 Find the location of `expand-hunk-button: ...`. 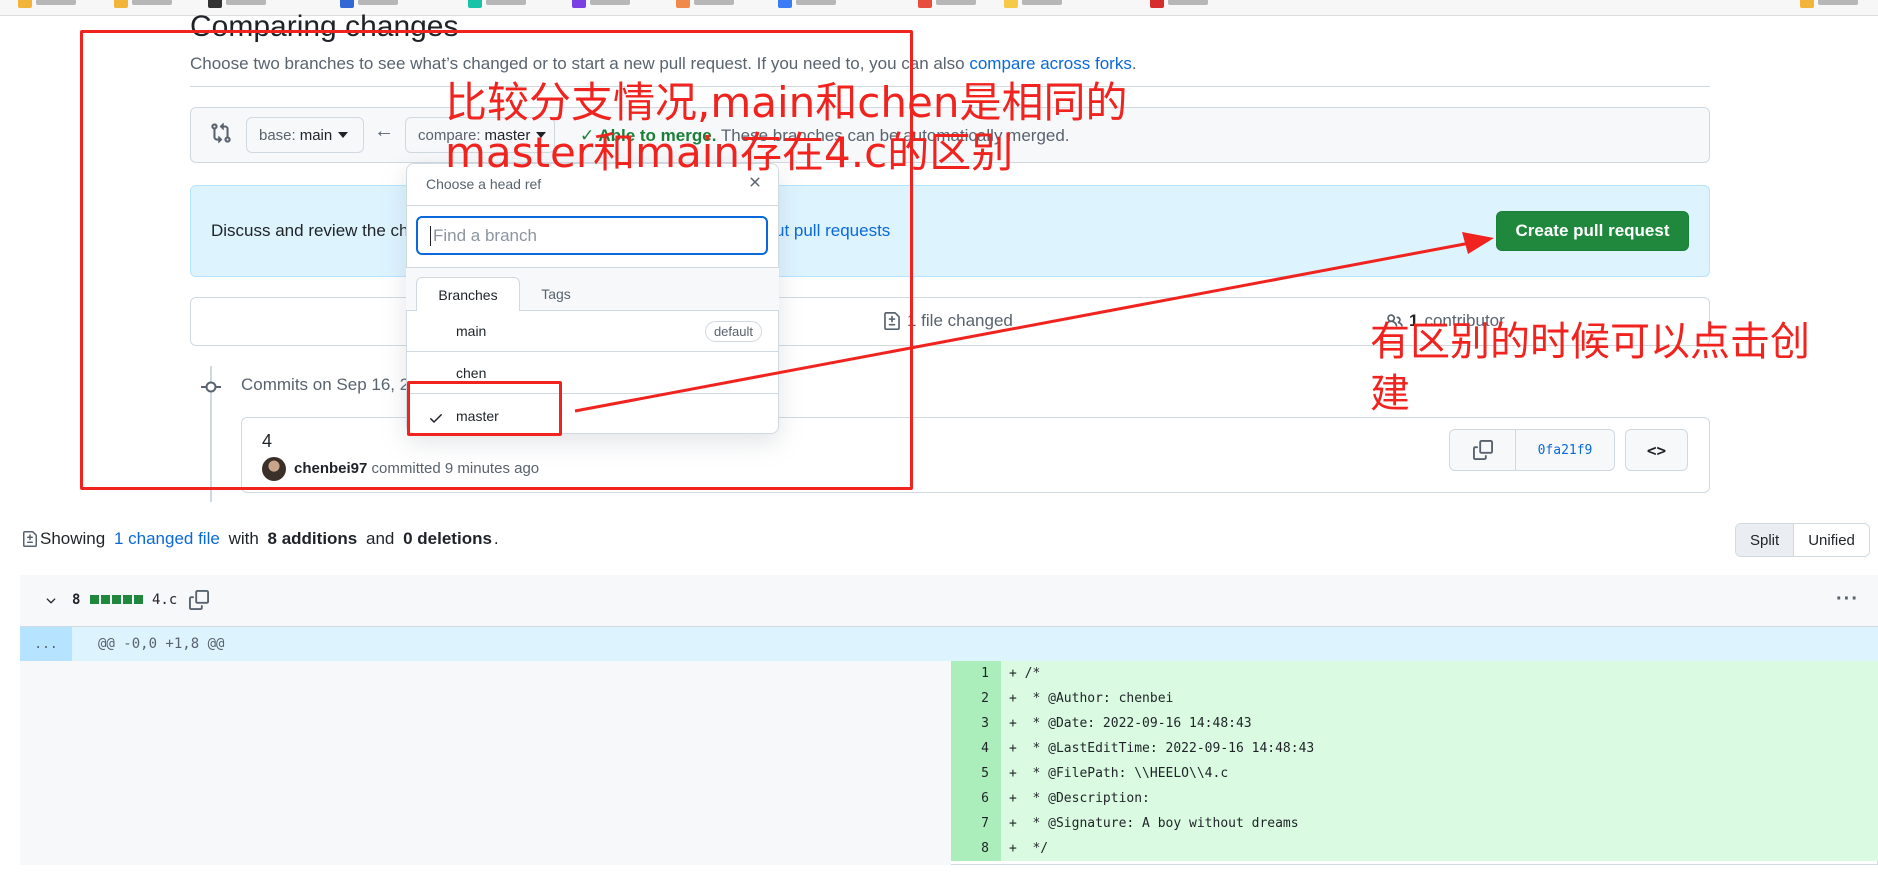

expand-hunk-button: ... is located at coordinates (46, 644).